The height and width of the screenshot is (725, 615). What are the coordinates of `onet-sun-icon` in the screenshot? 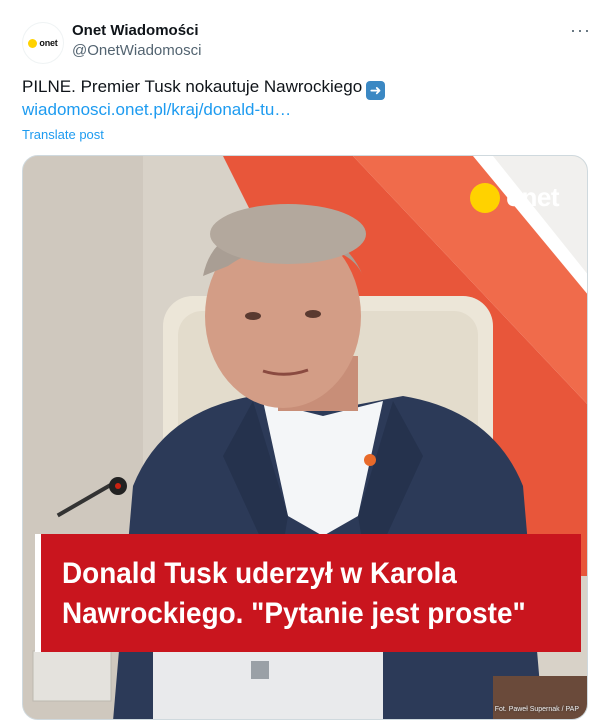 It's located at (485, 197).